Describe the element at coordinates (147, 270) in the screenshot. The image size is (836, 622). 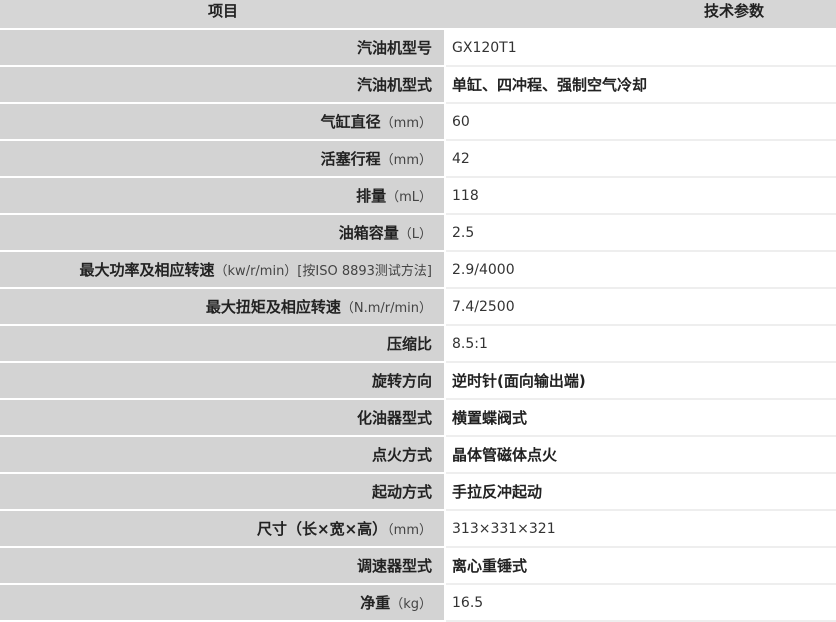
I see `label-text: 最大功率及相应转速` at that location.